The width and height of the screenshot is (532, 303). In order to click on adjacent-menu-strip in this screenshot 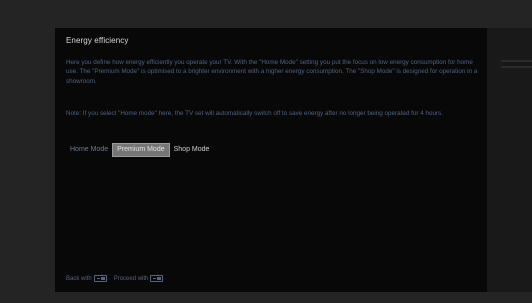, I will do `click(509, 160)`.